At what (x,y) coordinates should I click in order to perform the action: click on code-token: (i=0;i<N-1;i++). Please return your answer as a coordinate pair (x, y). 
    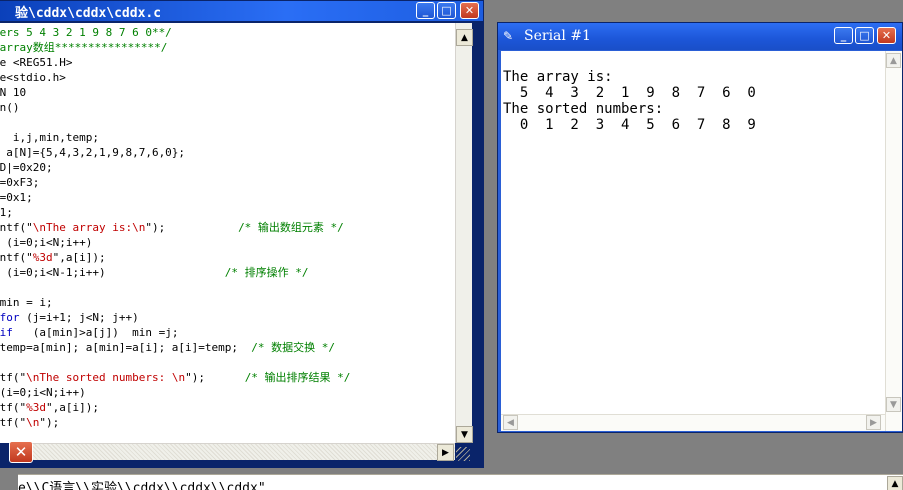
    Looking at the image, I should click on (115, 272).